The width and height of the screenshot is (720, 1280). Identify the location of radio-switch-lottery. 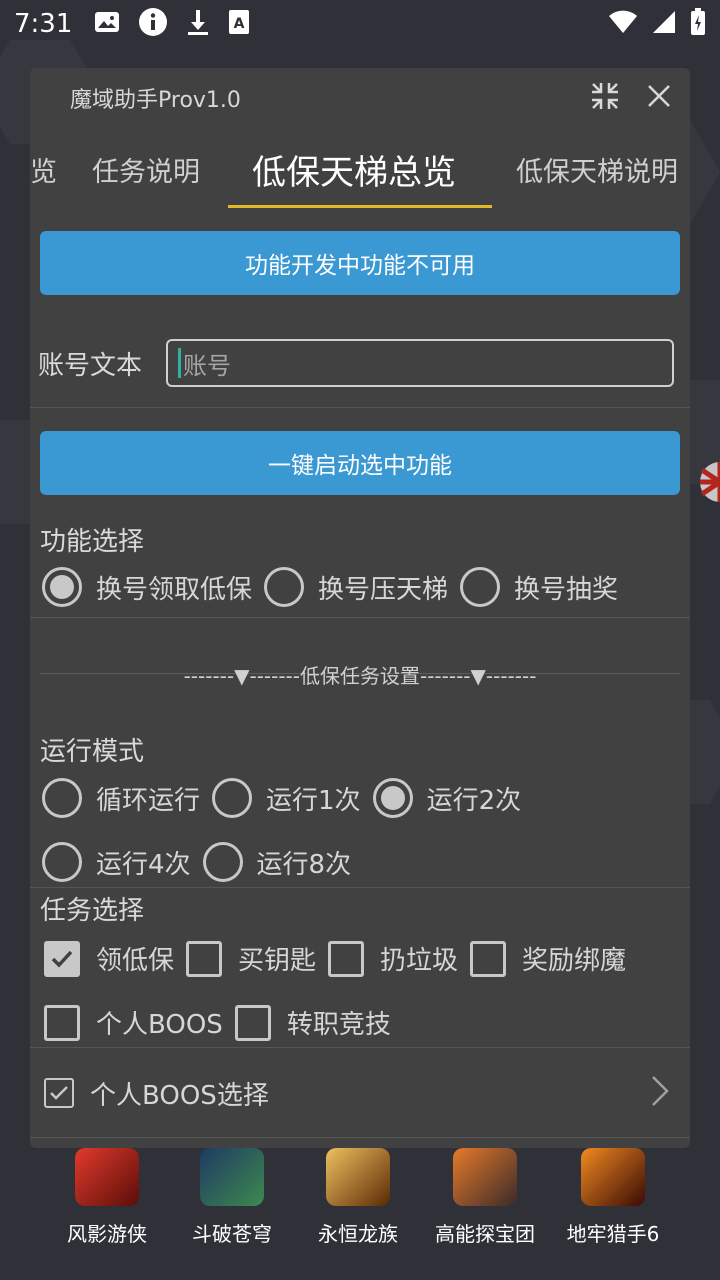
(480, 587).